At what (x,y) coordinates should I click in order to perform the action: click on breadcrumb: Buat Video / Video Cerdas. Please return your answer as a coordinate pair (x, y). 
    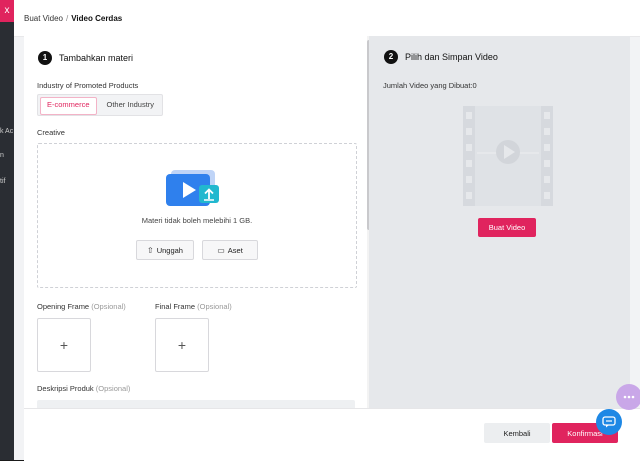
    Looking at the image, I should click on (73, 18).